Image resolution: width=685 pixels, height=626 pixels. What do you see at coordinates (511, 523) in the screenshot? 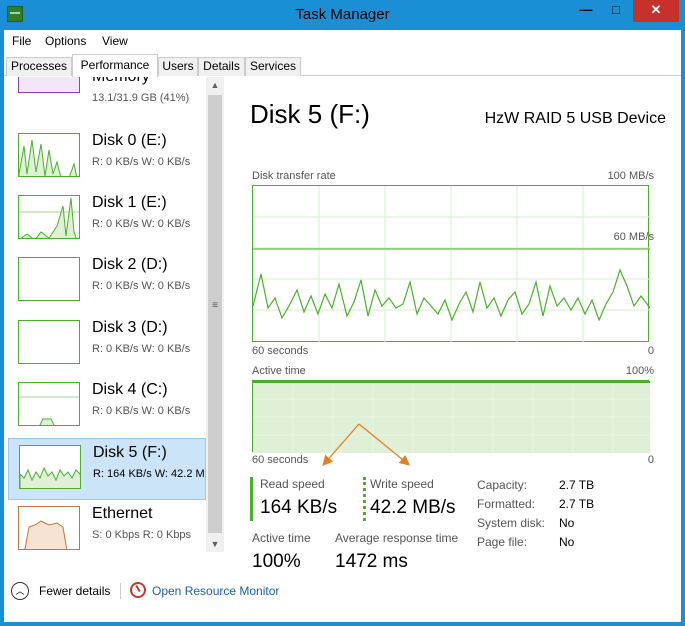
I see `system-disk-label: System disk:` at bounding box center [511, 523].